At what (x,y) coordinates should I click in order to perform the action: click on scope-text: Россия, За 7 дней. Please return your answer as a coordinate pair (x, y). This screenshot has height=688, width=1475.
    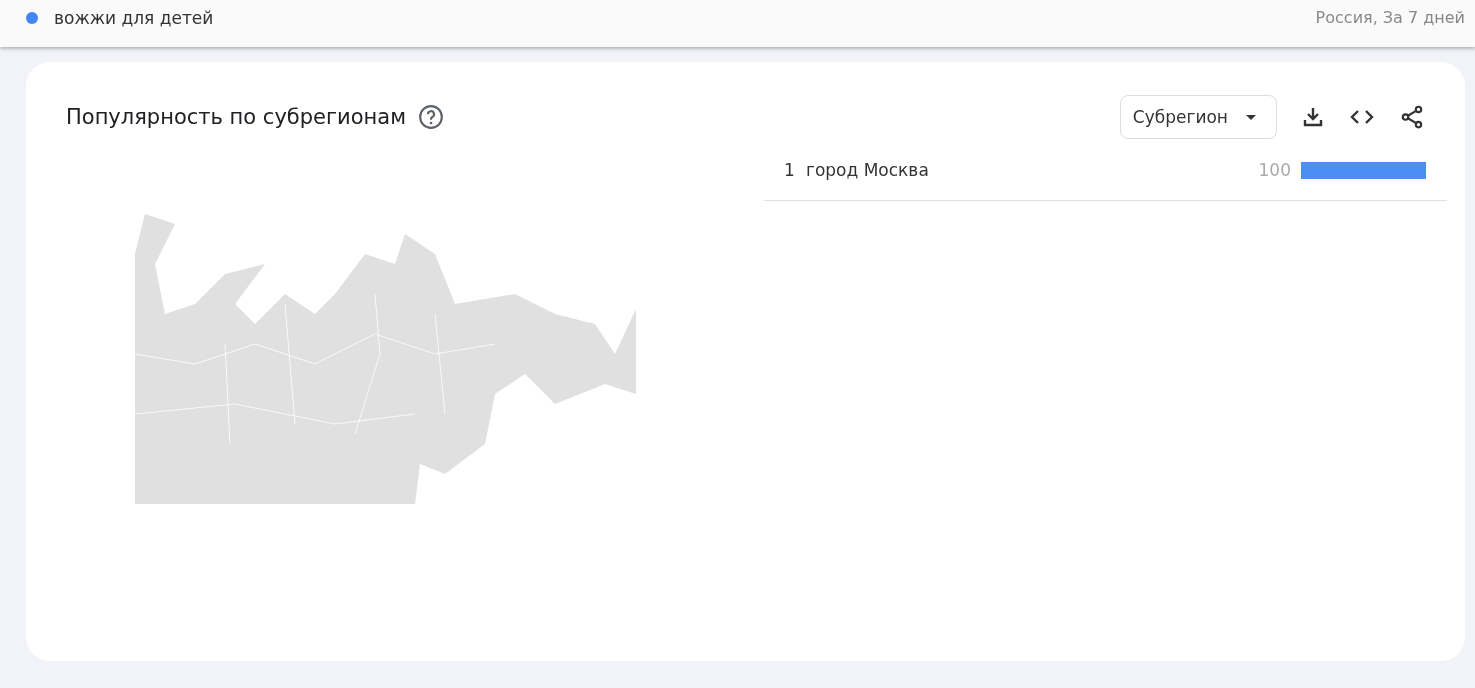
    Looking at the image, I should click on (1390, 17).